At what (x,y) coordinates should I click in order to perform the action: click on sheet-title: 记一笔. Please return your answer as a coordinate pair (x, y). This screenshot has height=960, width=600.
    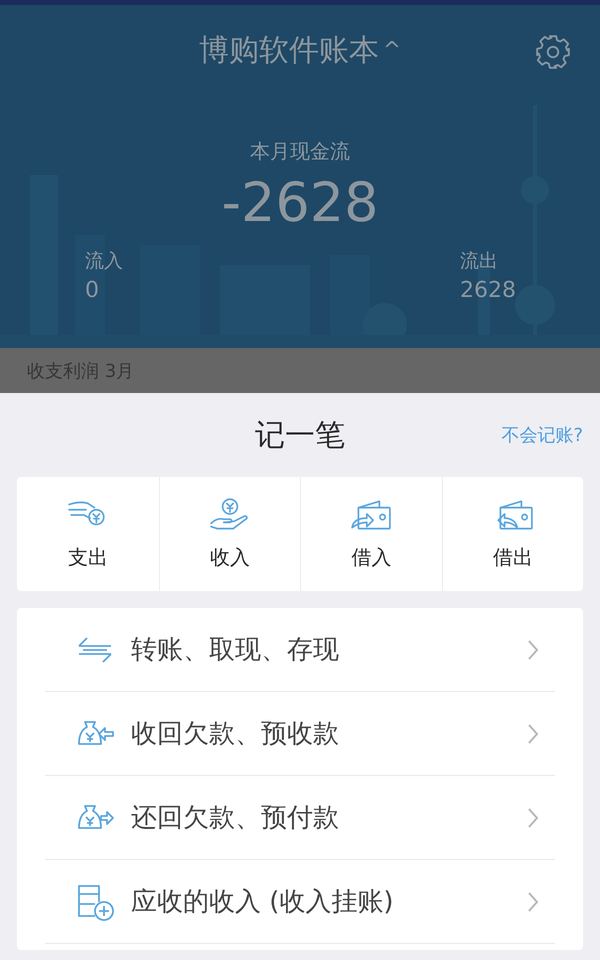
    Looking at the image, I should click on (300, 435).